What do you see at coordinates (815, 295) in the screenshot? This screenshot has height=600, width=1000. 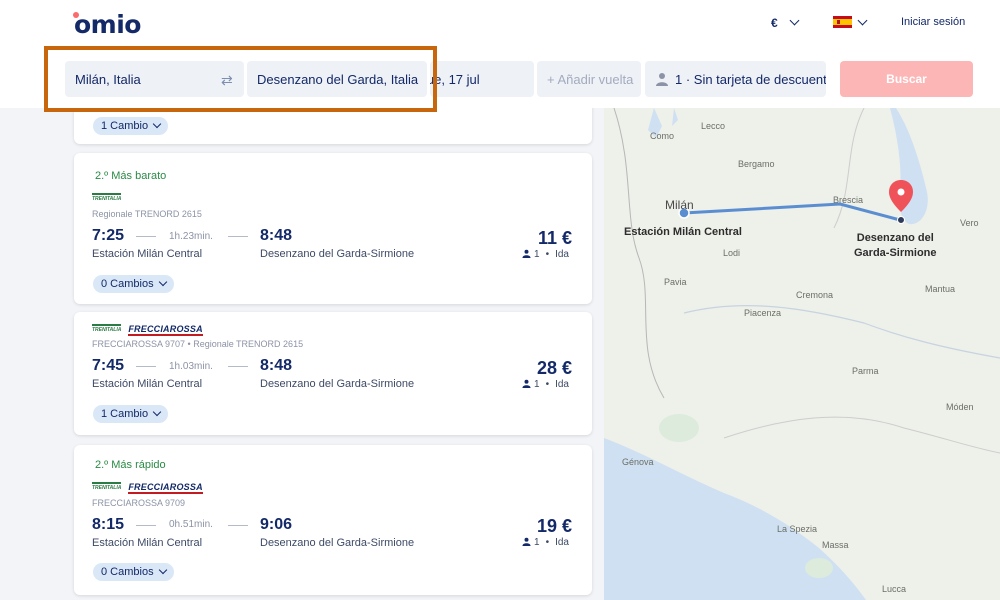 I see `map-place-label: Cremona` at bounding box center [815, 295].